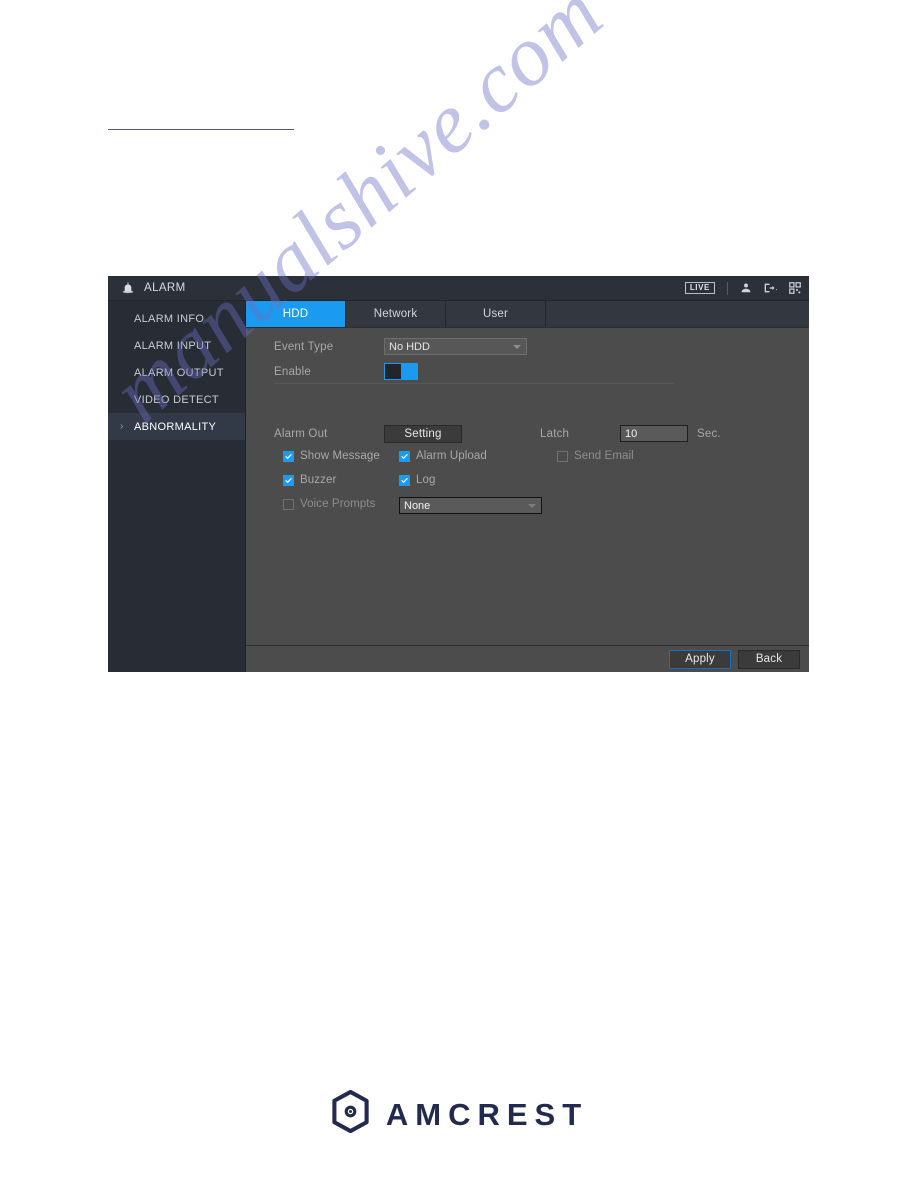 This screenshot has width=918, height=1188. I want to click on enable-row: Enable, so click(346, 371).